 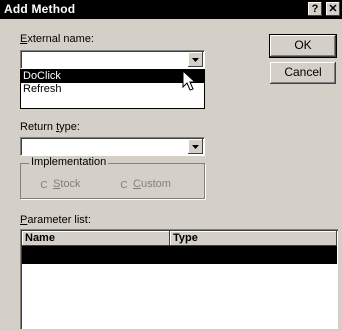 I want to click on external-name-options-list: DoClick Refresh, so click(x=112, y=89).